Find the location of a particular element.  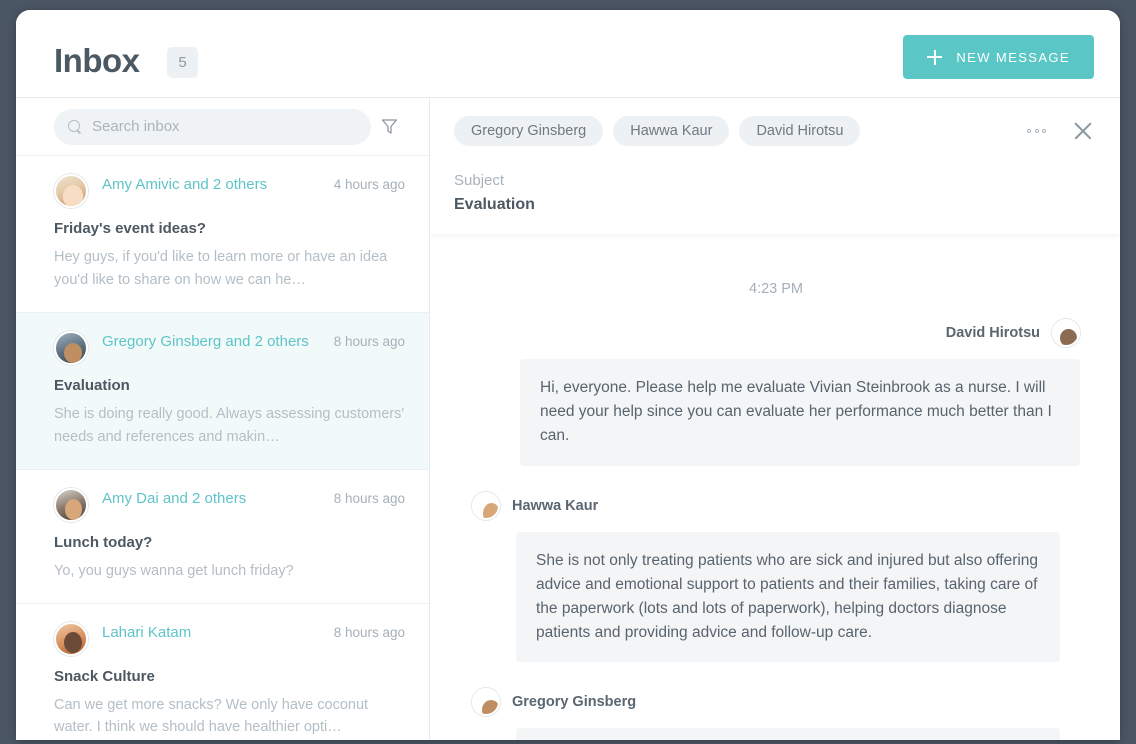

avatar-david-hirotsu is located at coordinates (1066, 333).